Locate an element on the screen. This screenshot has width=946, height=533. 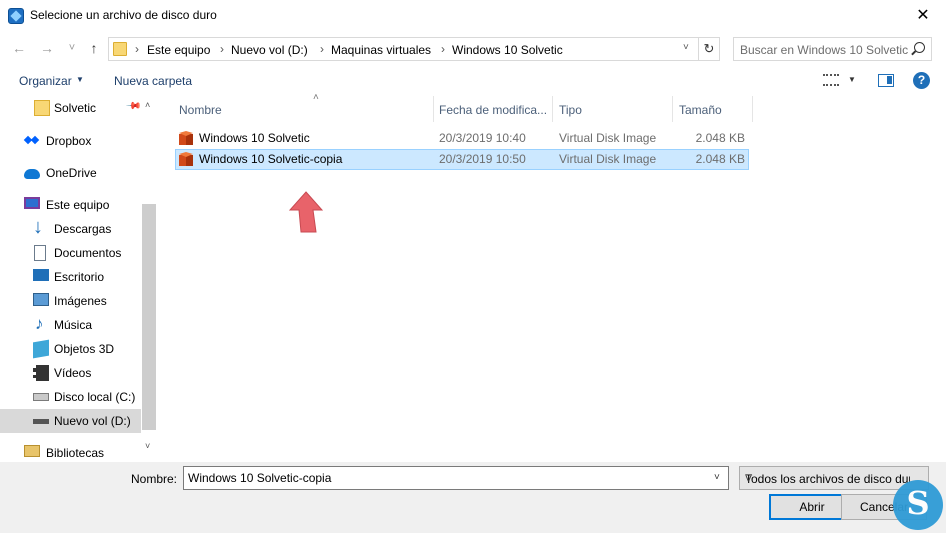
sidebar-item-solvetic: Solvetic 📌 is located at coordinates (71, 108).